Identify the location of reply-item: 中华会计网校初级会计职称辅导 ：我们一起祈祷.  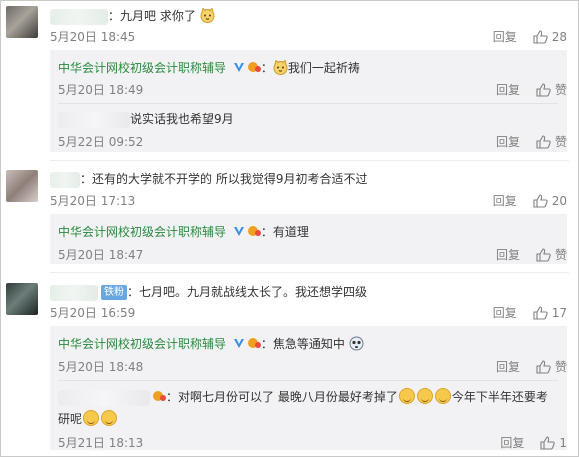
(209, 67).